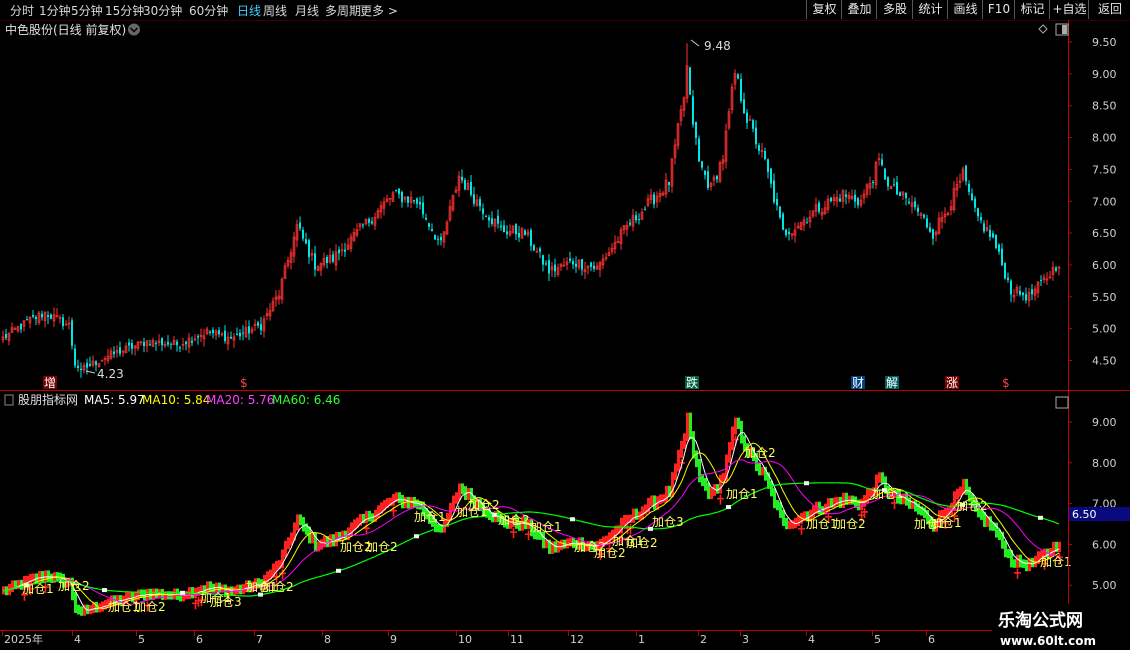 The height and width of the screenshot is (650, 1130). Describe the element at coordinates (577, 639) in the screenshot. I see `x-tick-label: 12` at that location.